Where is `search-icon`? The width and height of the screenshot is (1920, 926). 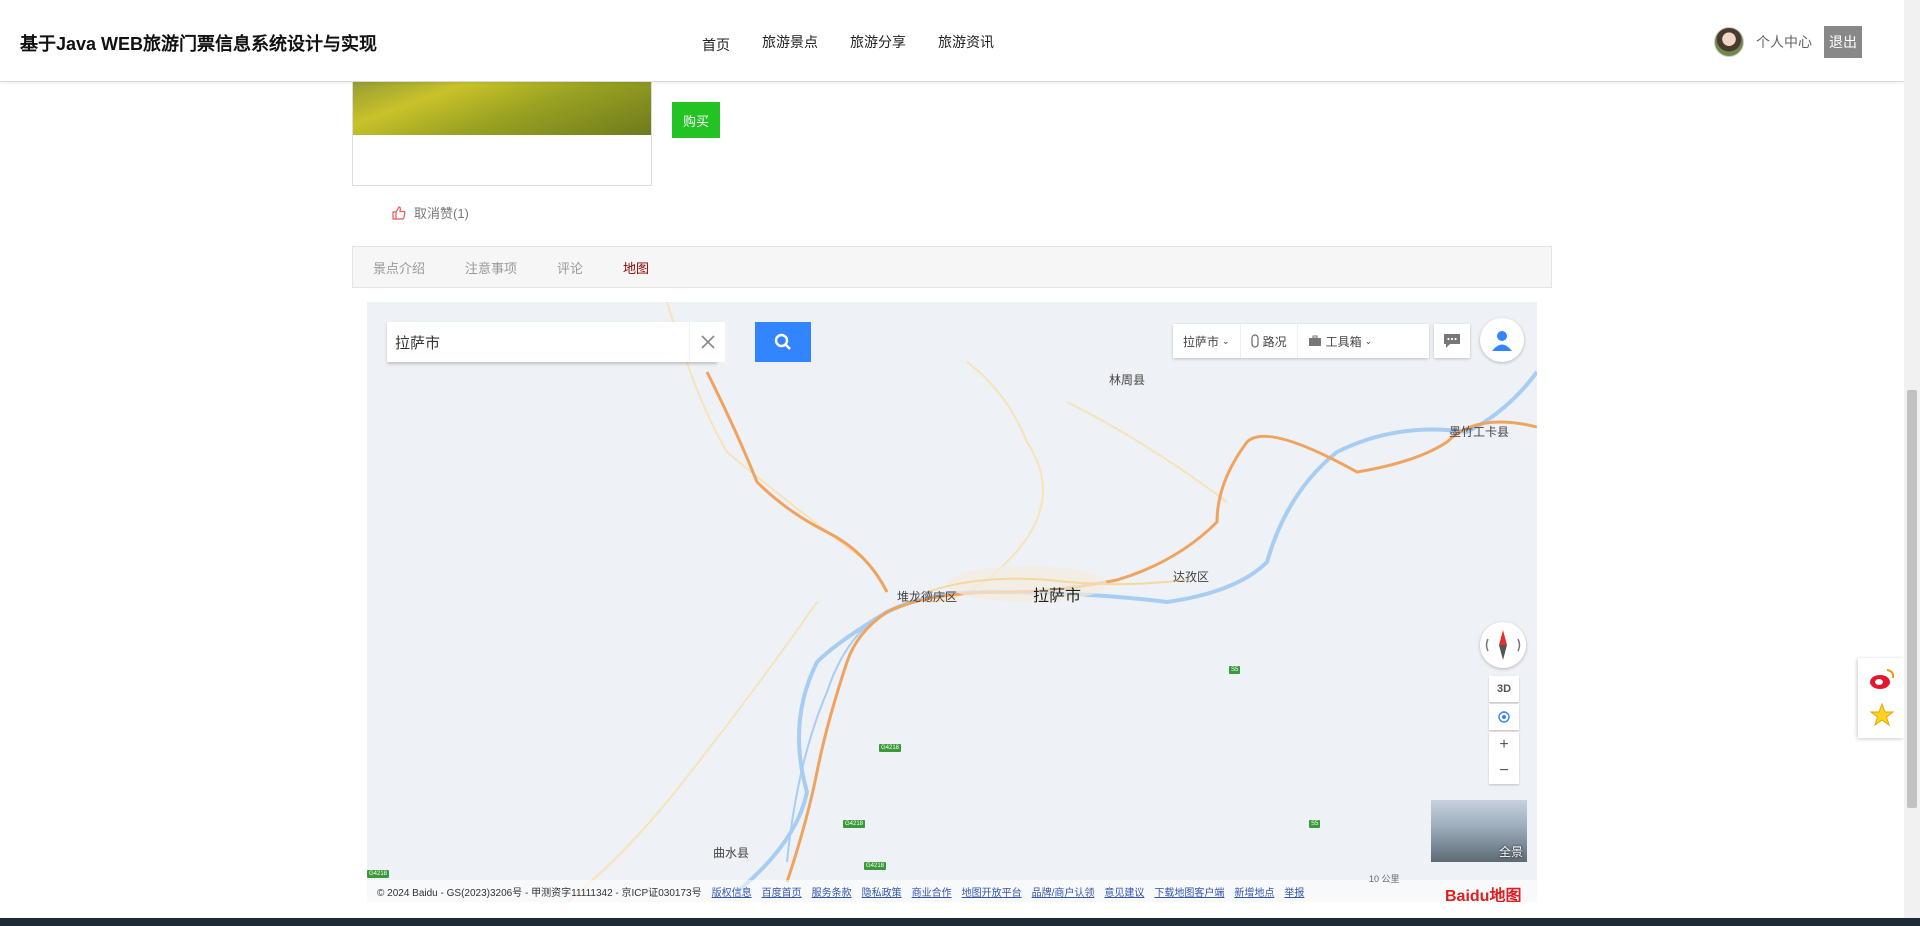
search-icon is located at coordinates (782, 341).